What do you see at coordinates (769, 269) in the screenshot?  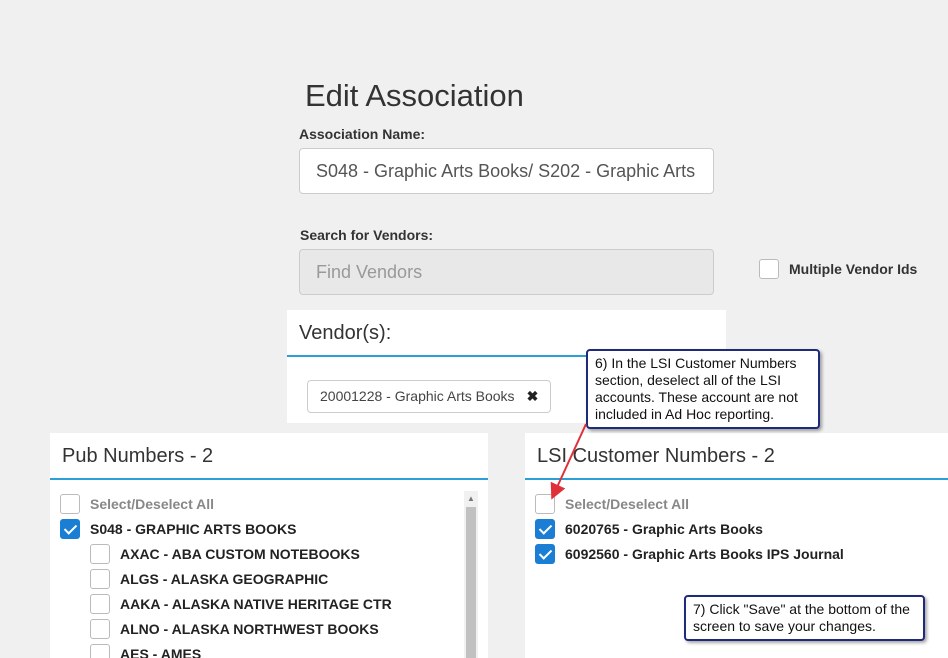 I see `multiple-vendor-checkbox` at bounding box center [769, 269].